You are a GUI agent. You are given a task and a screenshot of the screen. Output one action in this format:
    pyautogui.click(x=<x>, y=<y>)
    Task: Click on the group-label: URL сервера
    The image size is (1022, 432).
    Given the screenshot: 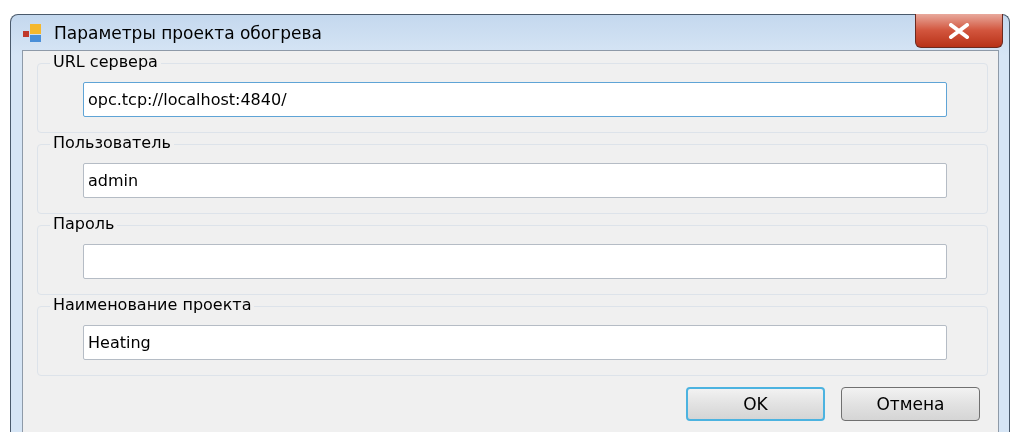 What is the action you would take?
    pyautogui.click(x=105, y=61)
    